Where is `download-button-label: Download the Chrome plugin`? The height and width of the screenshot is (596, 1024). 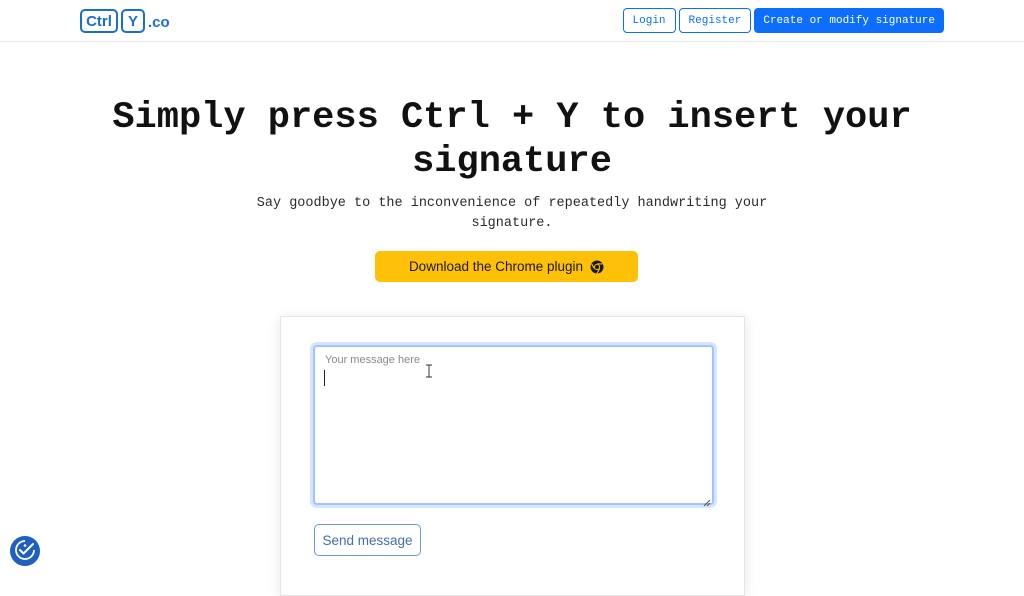 download-button-label: Download the Chrome plugin is located at coordinates (496, 266).